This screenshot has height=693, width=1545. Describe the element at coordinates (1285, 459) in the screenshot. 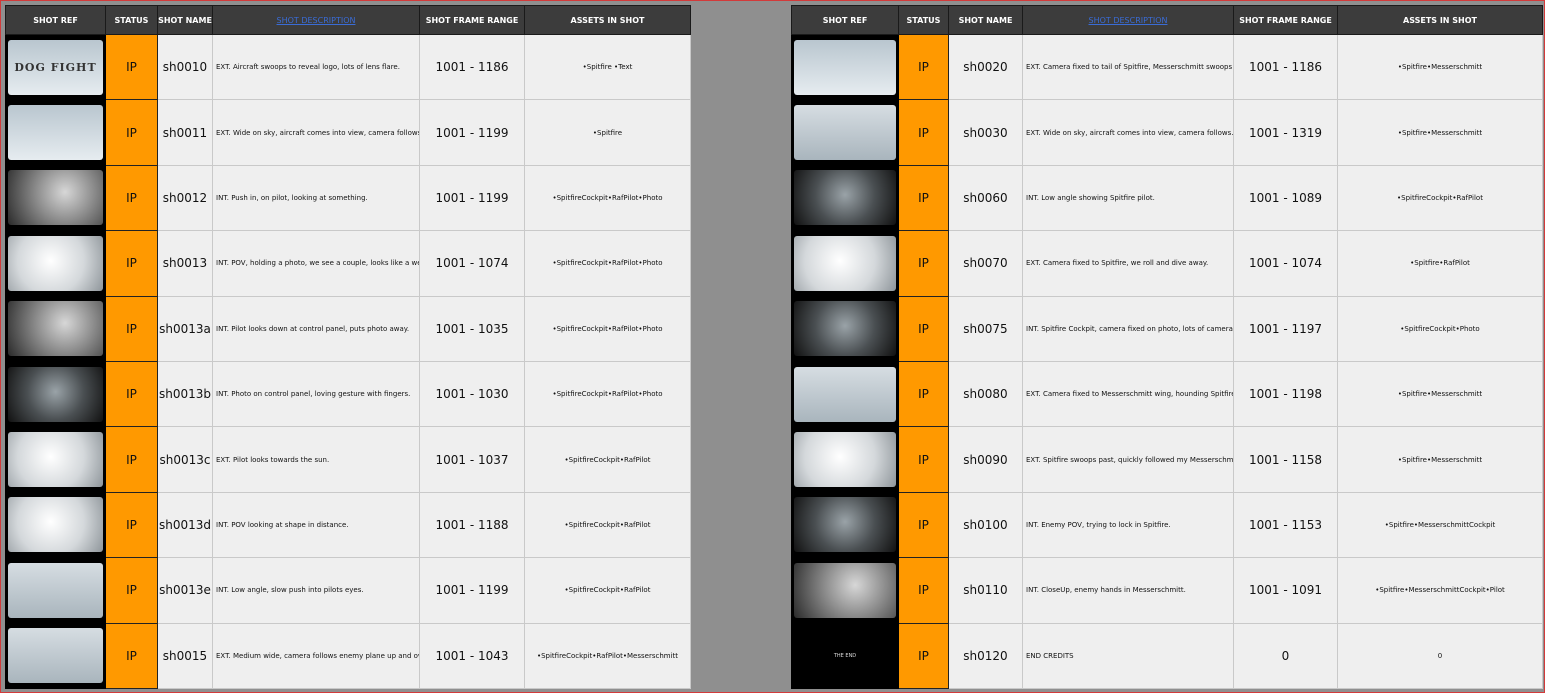

I see `frame-range: 1001 - 1158` at that location.